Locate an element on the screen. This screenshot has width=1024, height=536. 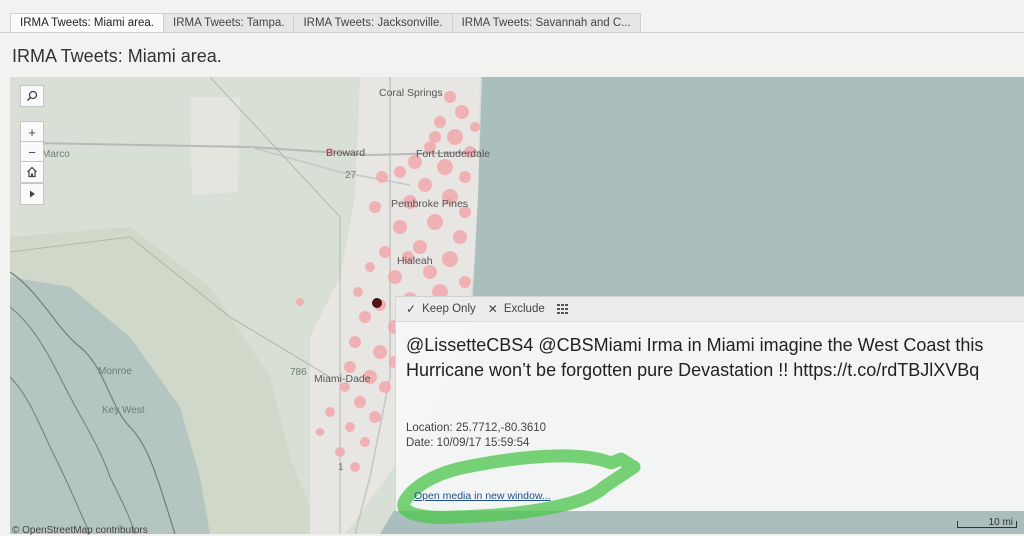
map-attribution: © OpenStreetMap contributors is located at coordinates (80, 530).